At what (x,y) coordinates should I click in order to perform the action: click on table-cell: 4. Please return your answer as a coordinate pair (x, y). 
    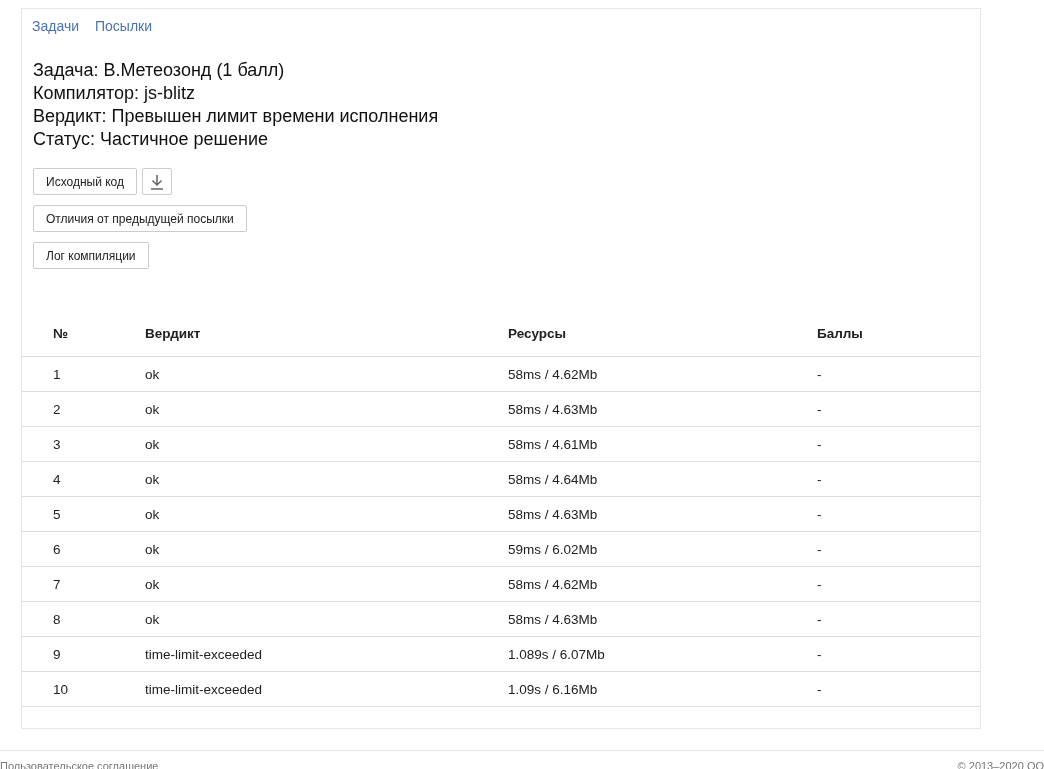
    Looking at the image, I should click on (57, 479).